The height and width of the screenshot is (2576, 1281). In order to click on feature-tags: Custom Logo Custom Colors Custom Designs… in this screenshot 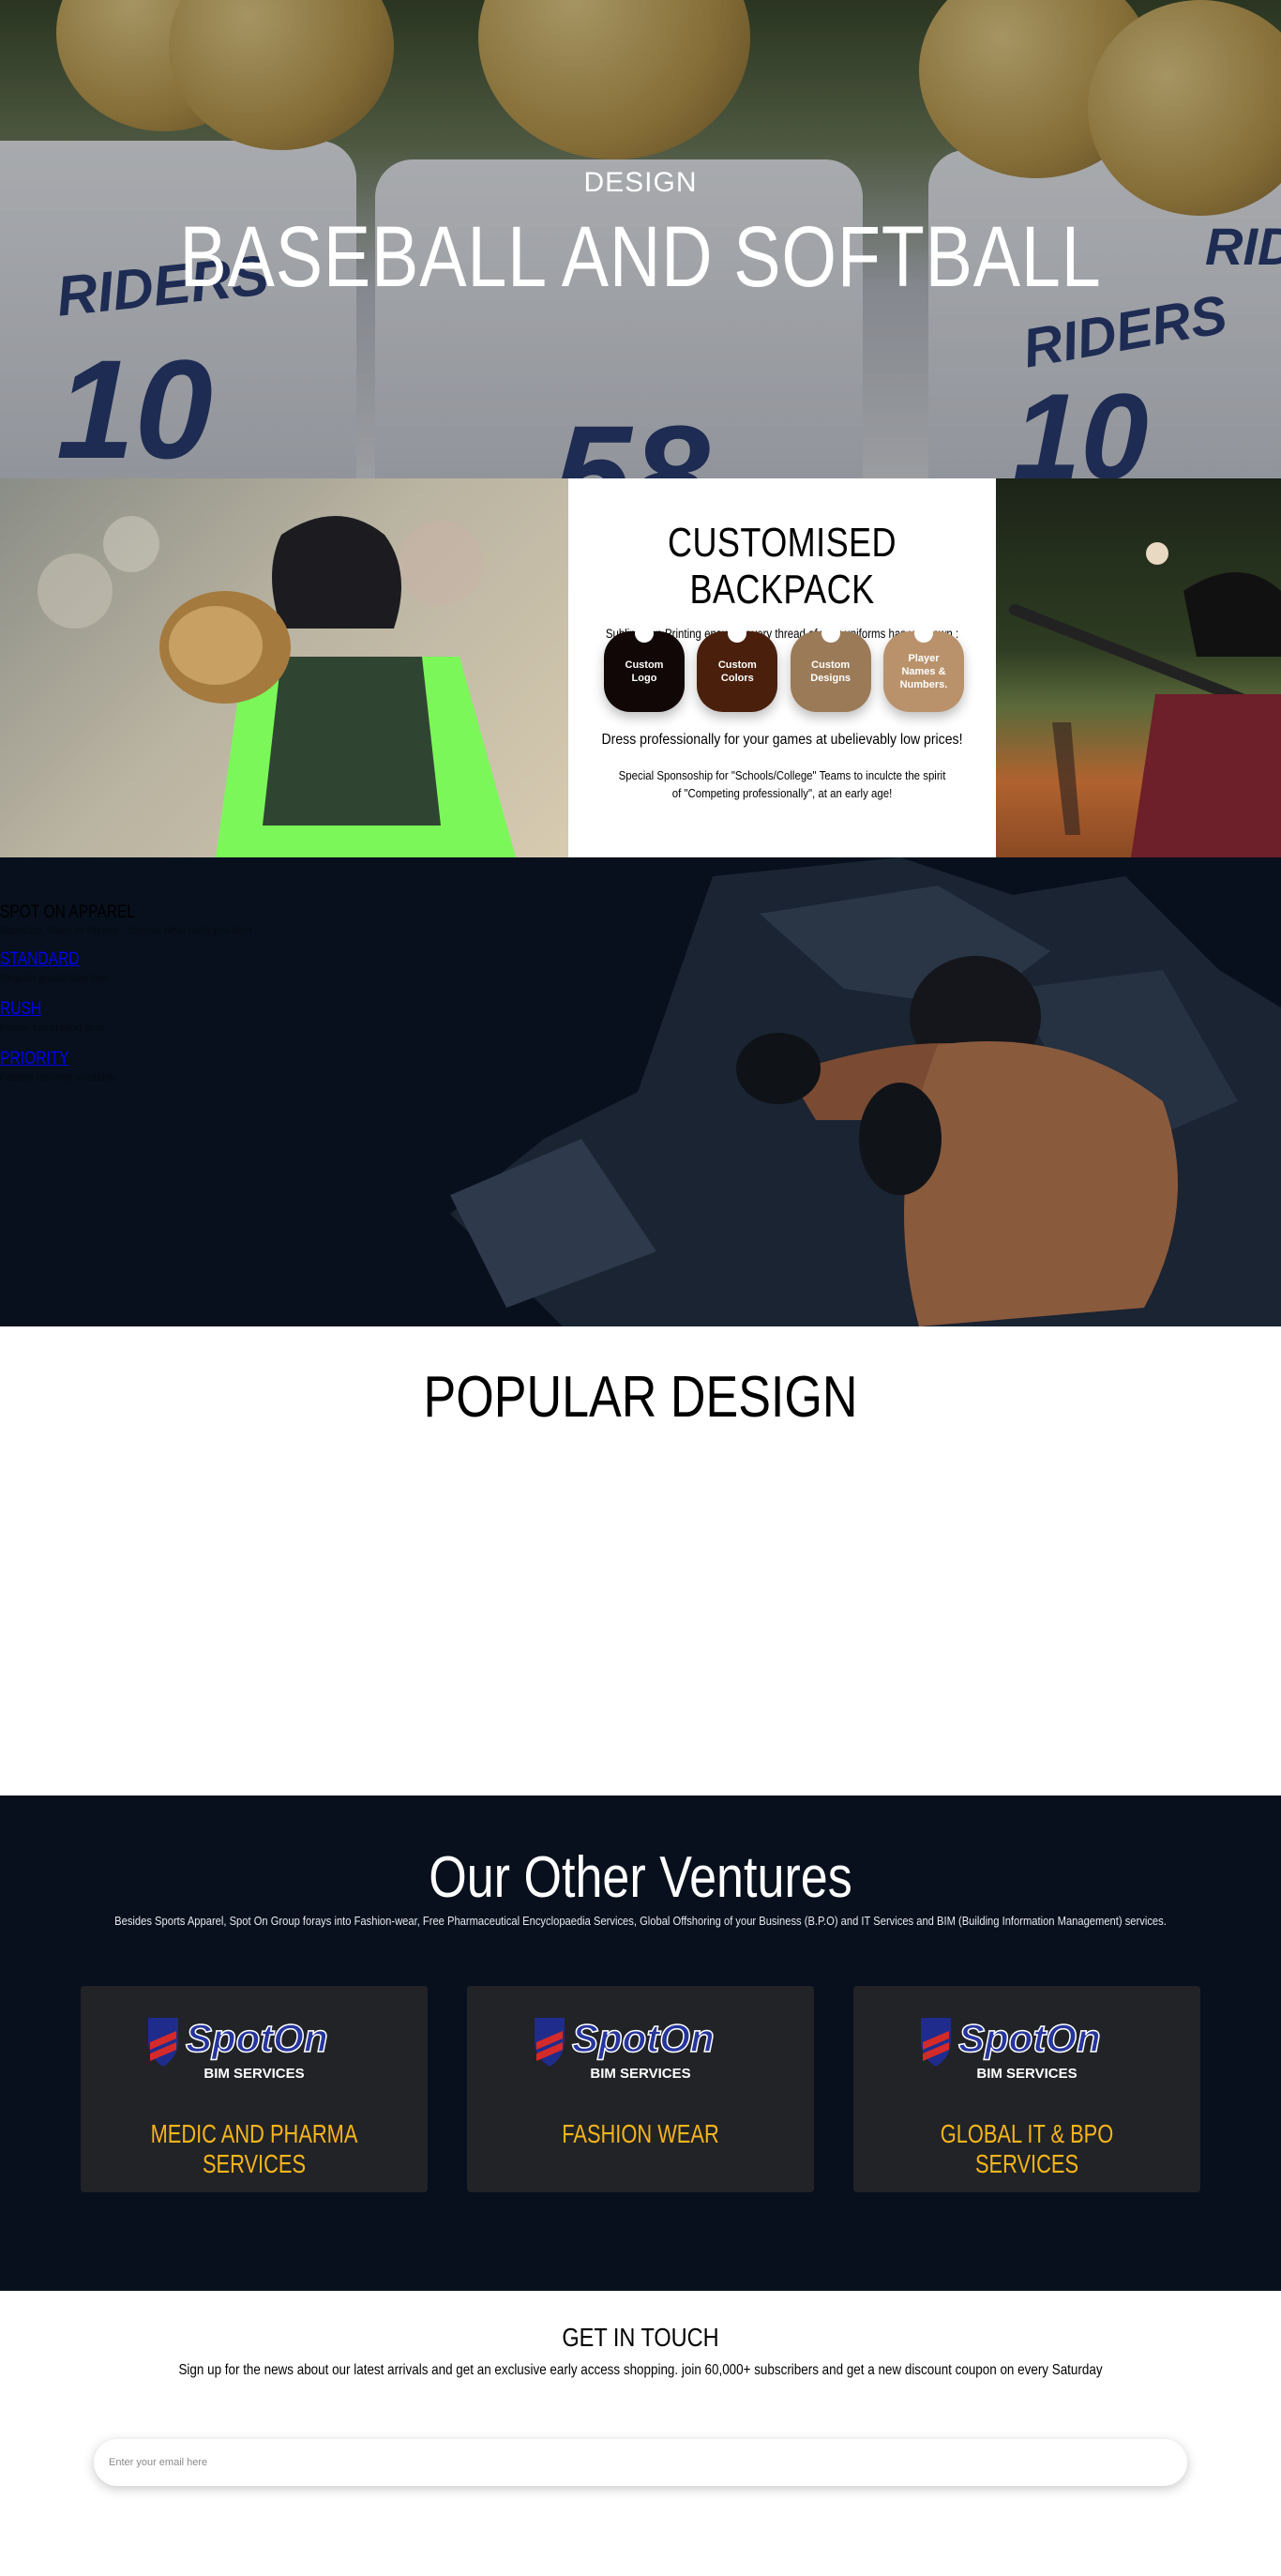, I will do `click(784, 670)`.